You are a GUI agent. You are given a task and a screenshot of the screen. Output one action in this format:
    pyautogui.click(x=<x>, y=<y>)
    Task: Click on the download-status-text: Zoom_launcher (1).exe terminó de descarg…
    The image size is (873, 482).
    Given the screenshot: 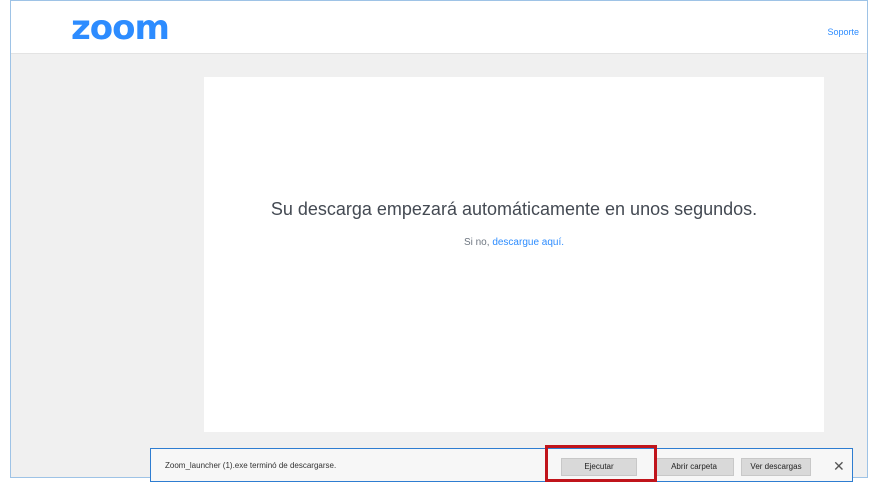 What is the action you would take?
    pyautogui.click(x=251, y=465)
    